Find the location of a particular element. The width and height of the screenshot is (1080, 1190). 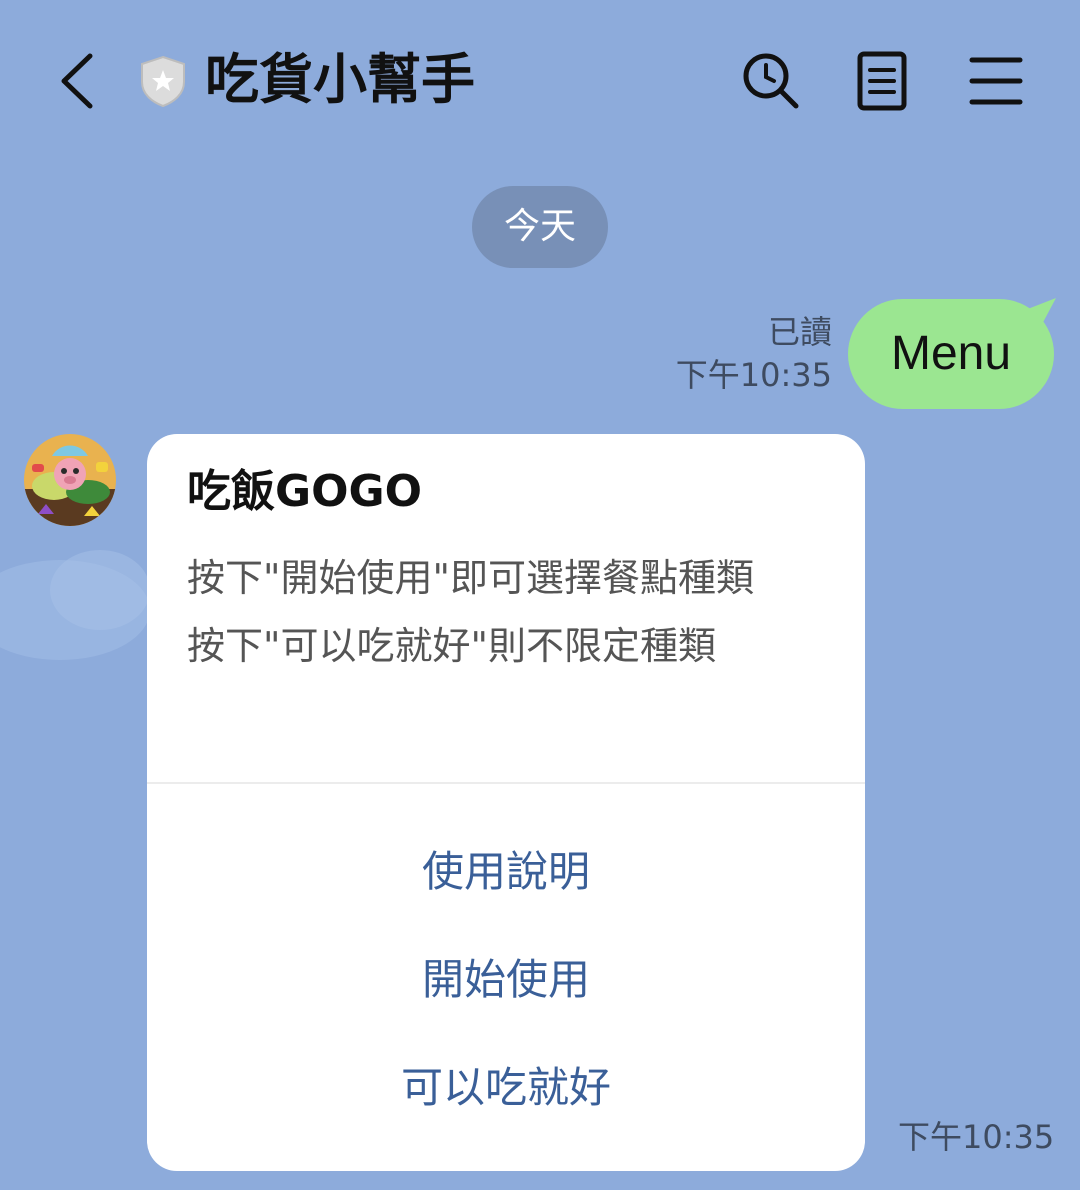

card-description-line: 按下"可以吃就好"則不限定種類 is located at coordinates (451, 646).